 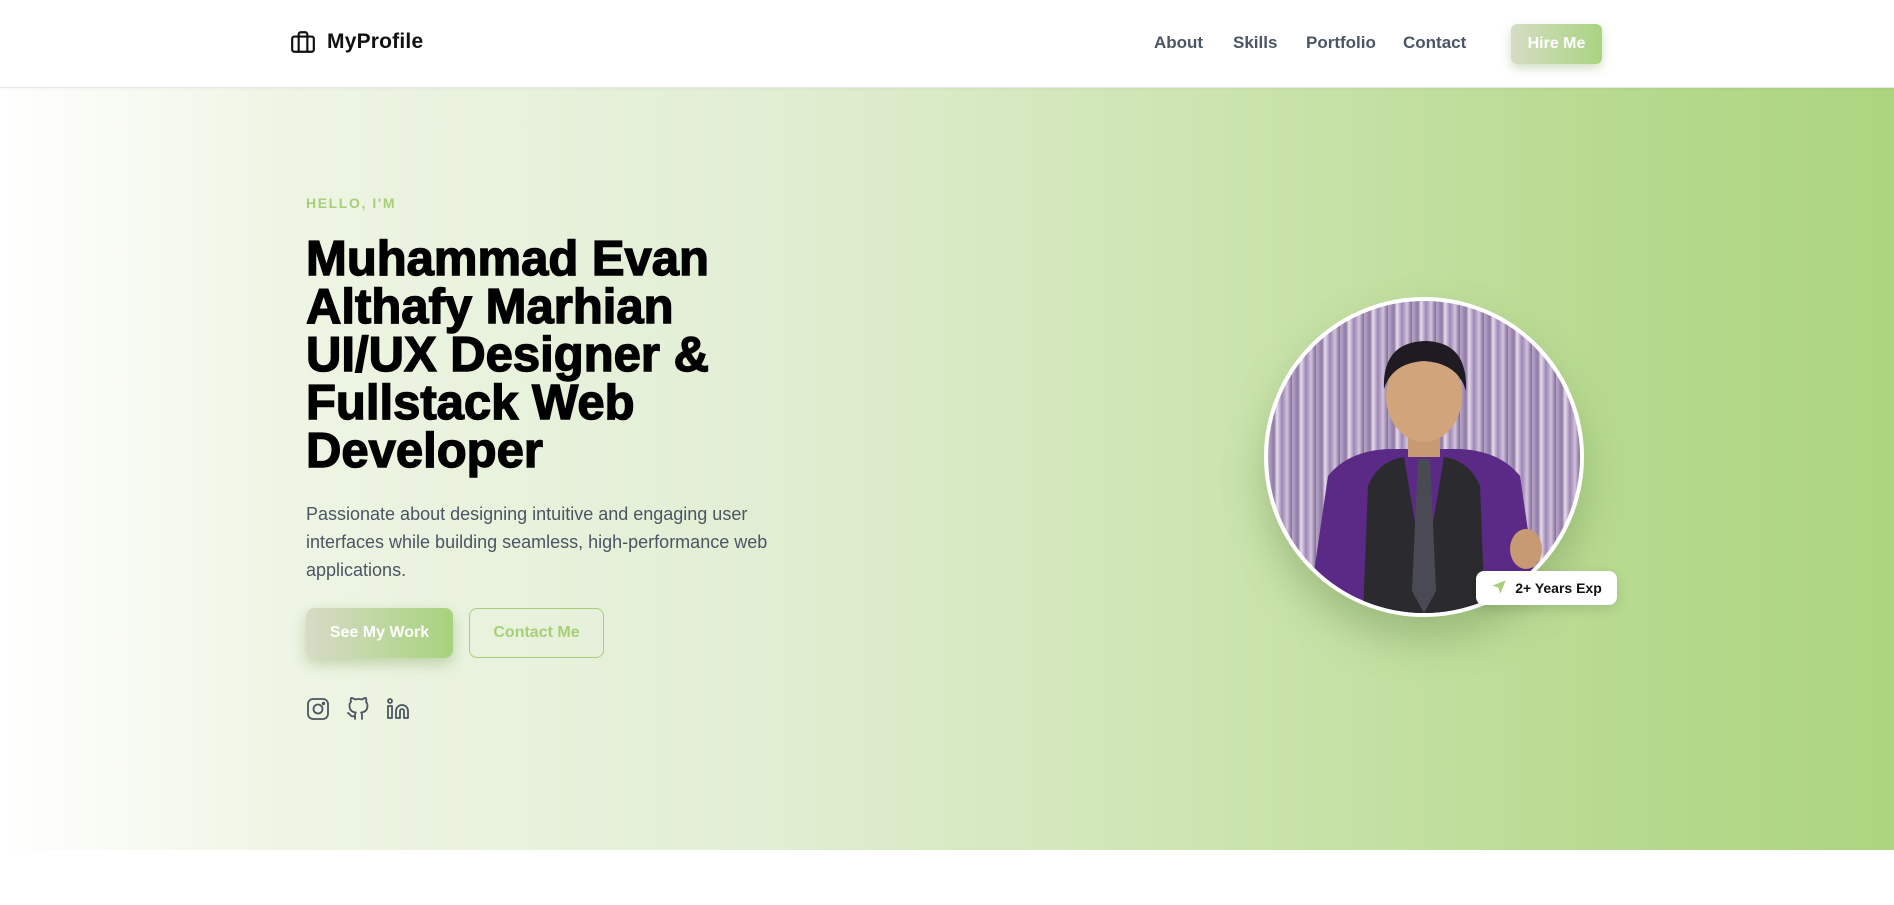 I want to click on profile-photo, so click(x=1424, y=457).